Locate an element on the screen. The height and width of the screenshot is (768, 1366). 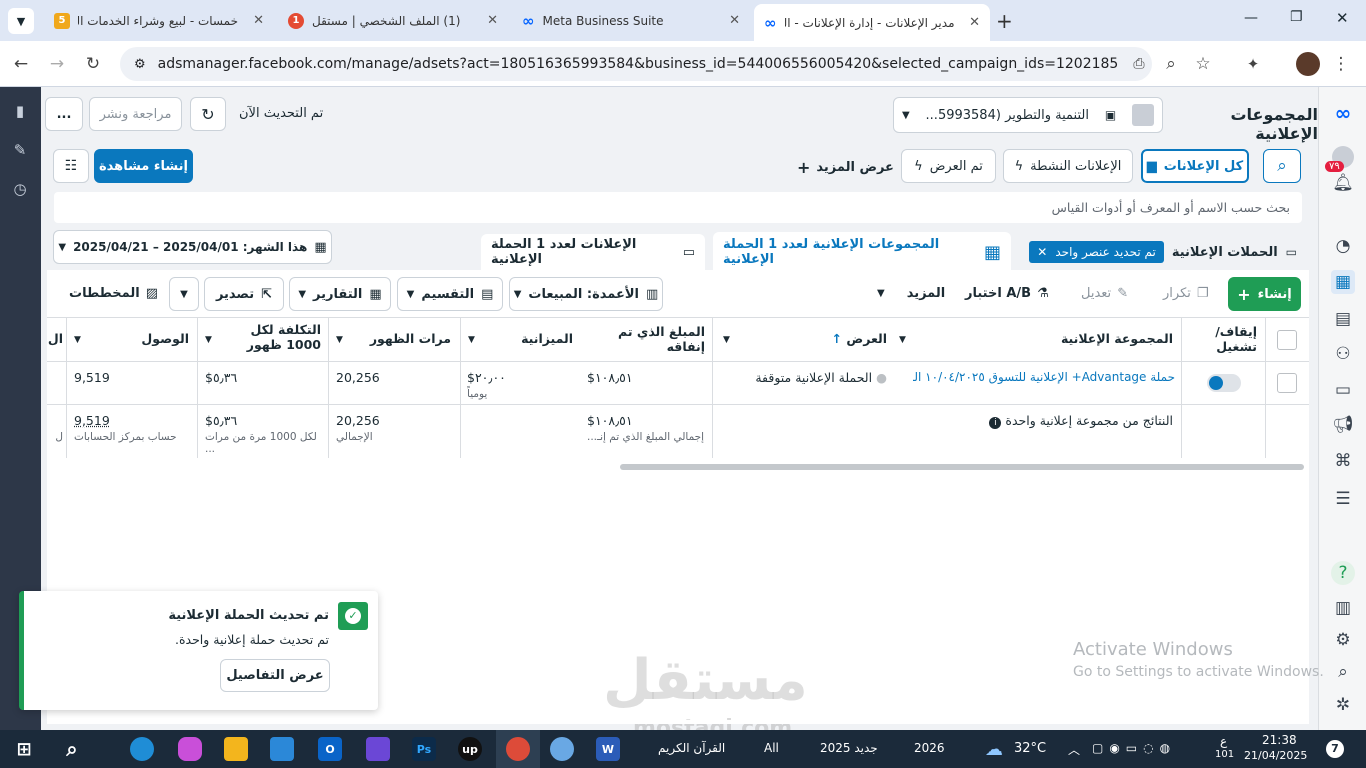
row-checkbox is located at coordinates (1287, 383).